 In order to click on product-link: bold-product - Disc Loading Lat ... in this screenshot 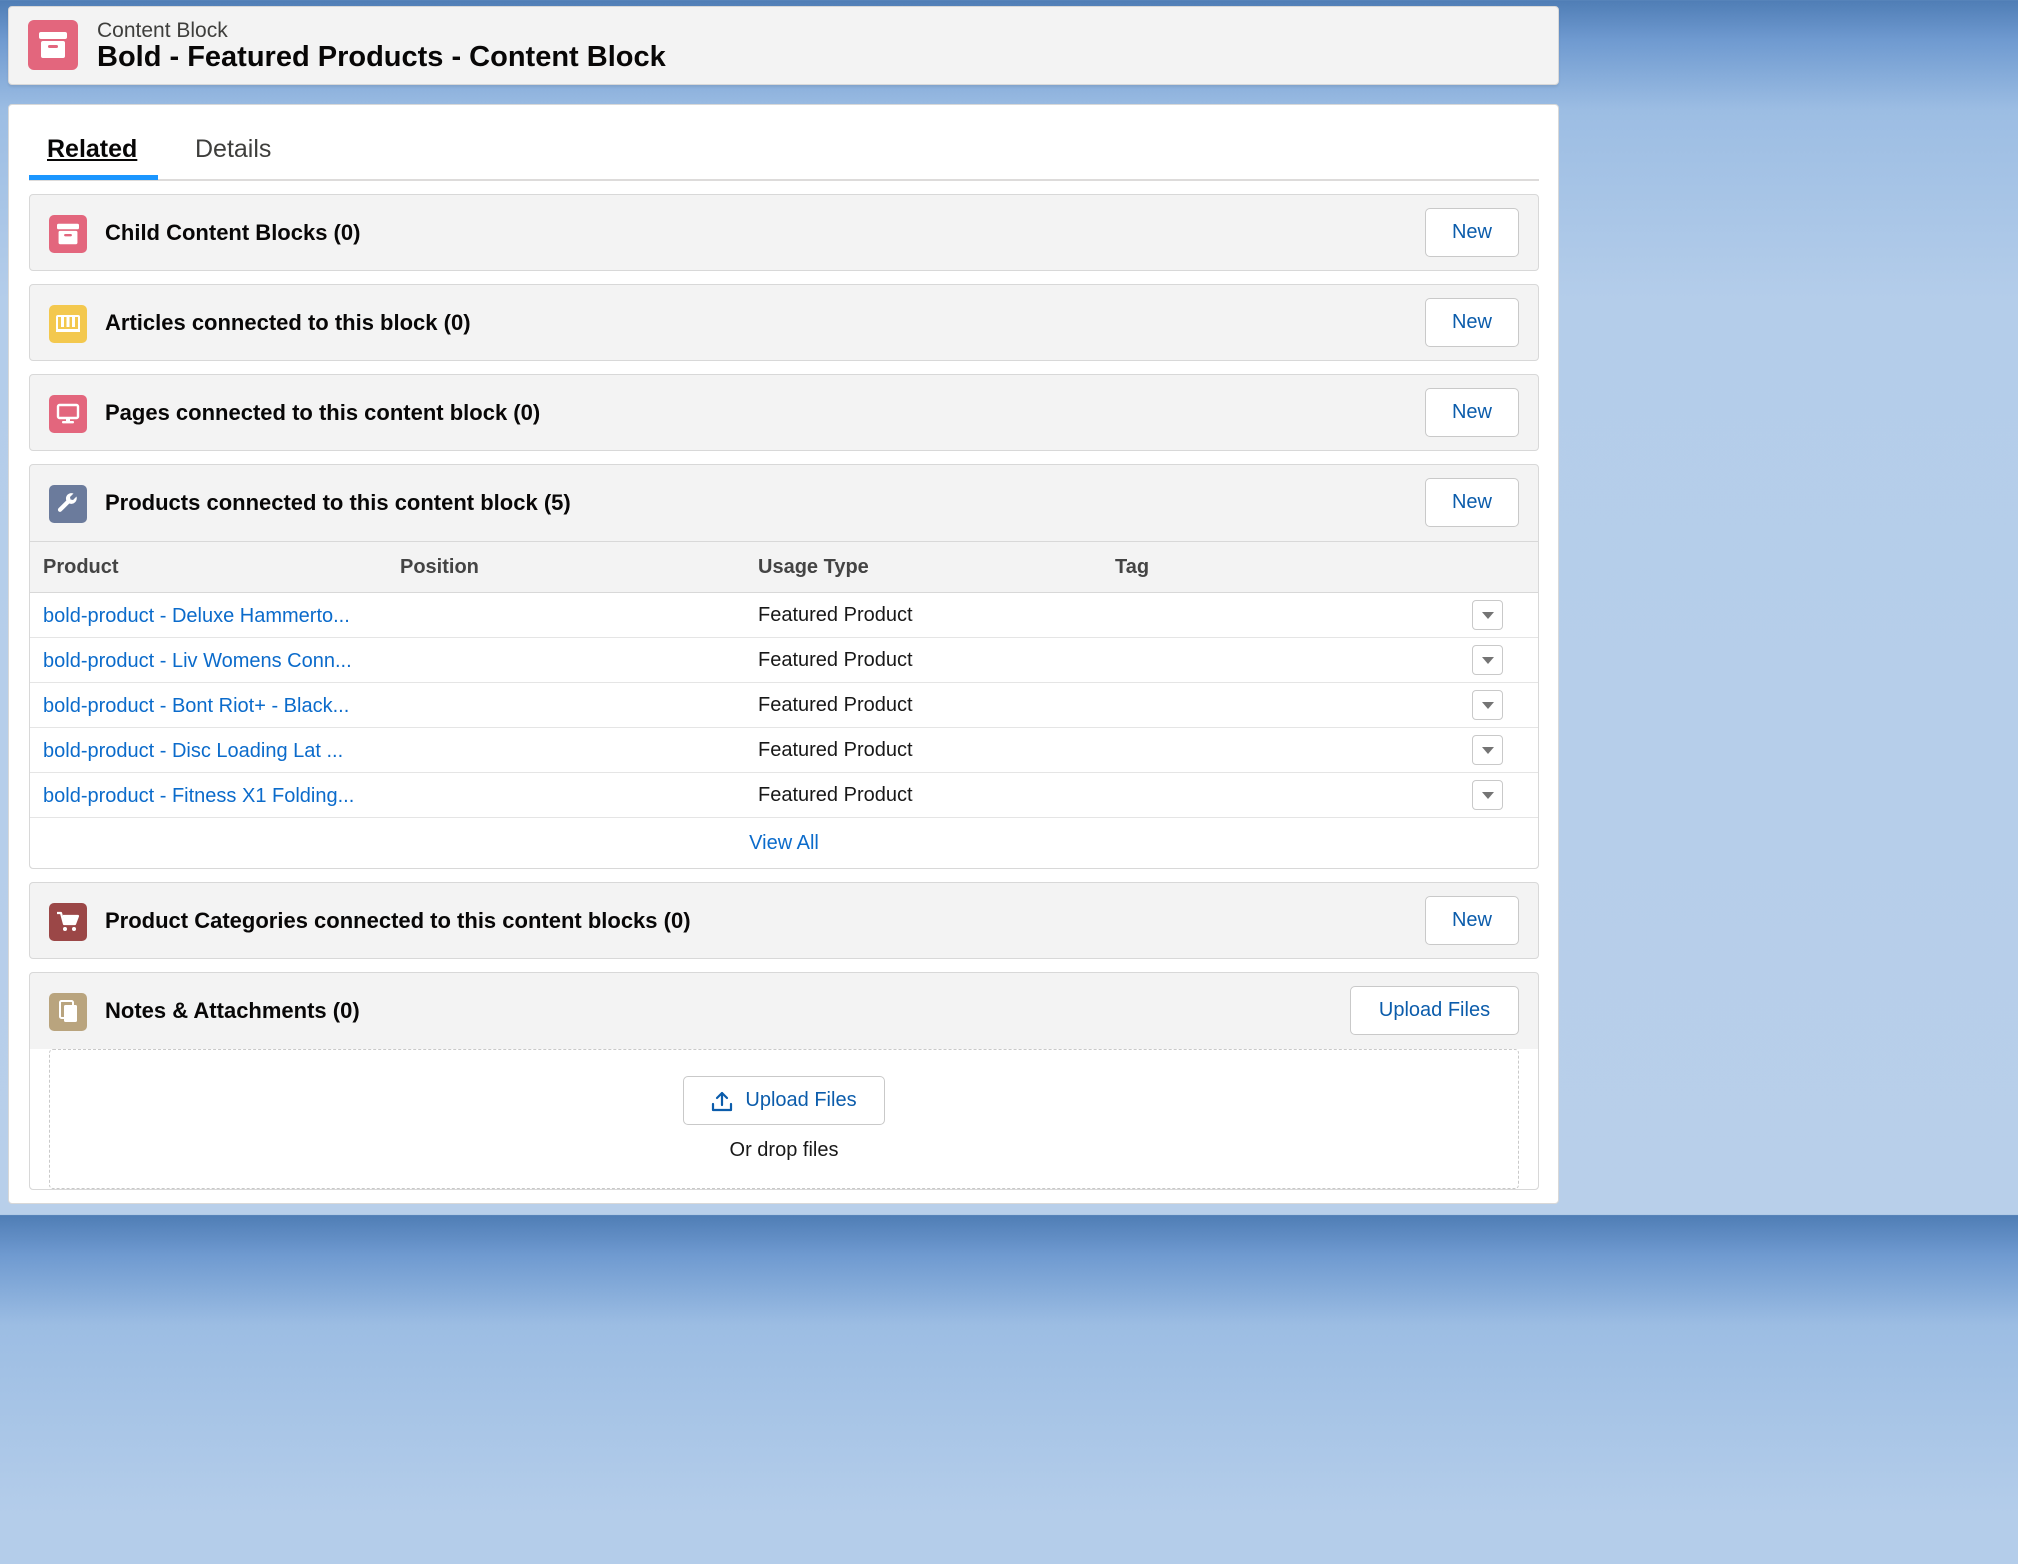, I will do `click(193, 751)`.